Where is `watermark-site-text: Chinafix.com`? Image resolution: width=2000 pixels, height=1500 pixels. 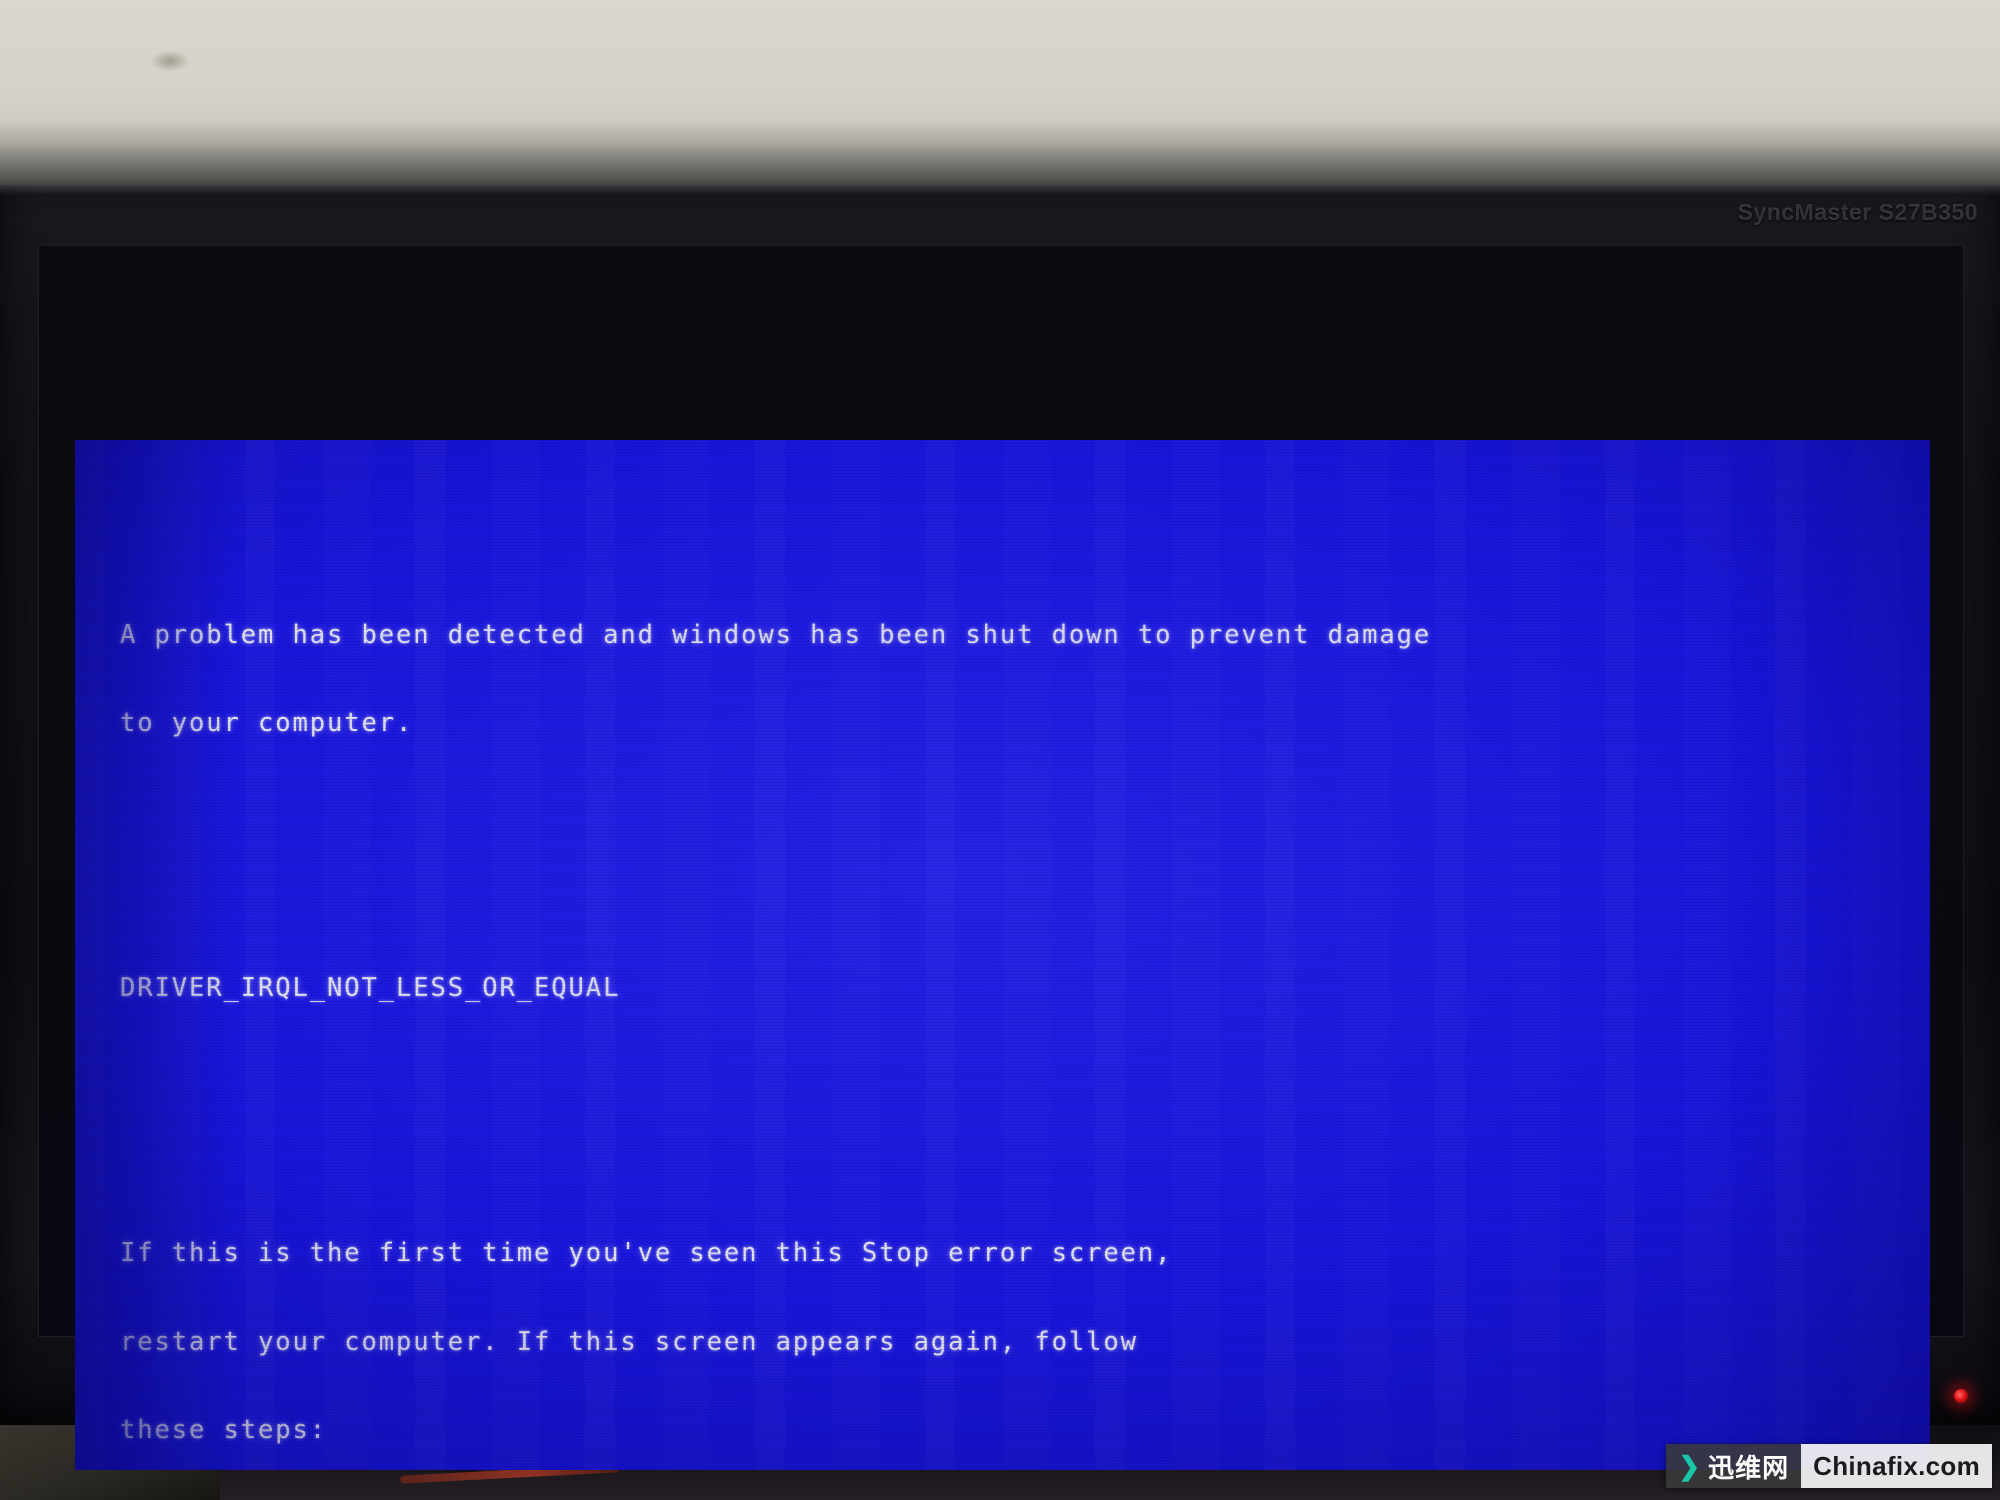 watermark-site-text: Chinafix.com is located at coordinates (1896, 1465).